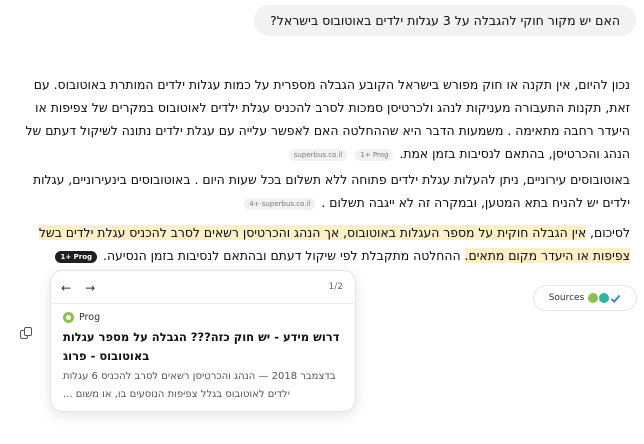 This screenshot has width=644, height=444. Describe the element at coordinates (318, 154) in the screenshot. I see `citation-chip-superbus: superbus.co.il` at that location.